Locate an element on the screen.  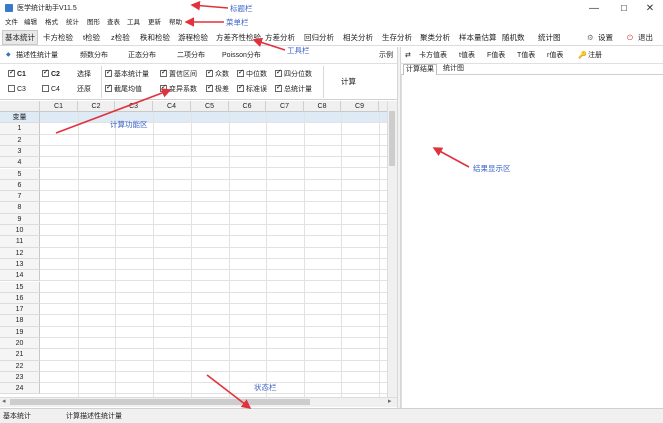
row-header: 12 is located at coordinates (20, 253).